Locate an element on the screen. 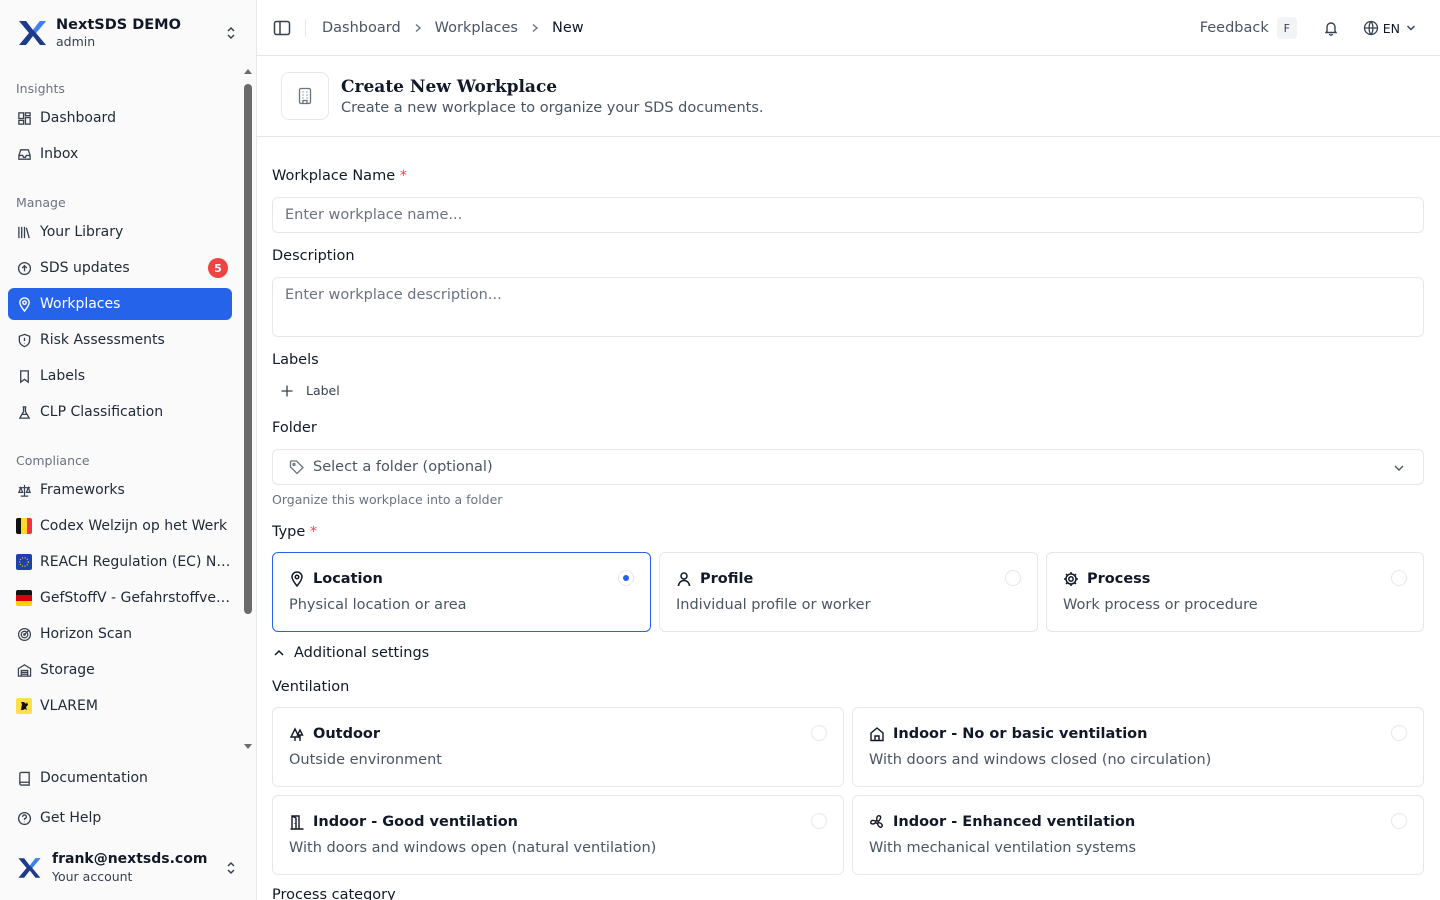 Image resolution: width=1440 pixels, height=900 pixels. folder-select: Select a folder (optional) is located at coordinates (848, 467).